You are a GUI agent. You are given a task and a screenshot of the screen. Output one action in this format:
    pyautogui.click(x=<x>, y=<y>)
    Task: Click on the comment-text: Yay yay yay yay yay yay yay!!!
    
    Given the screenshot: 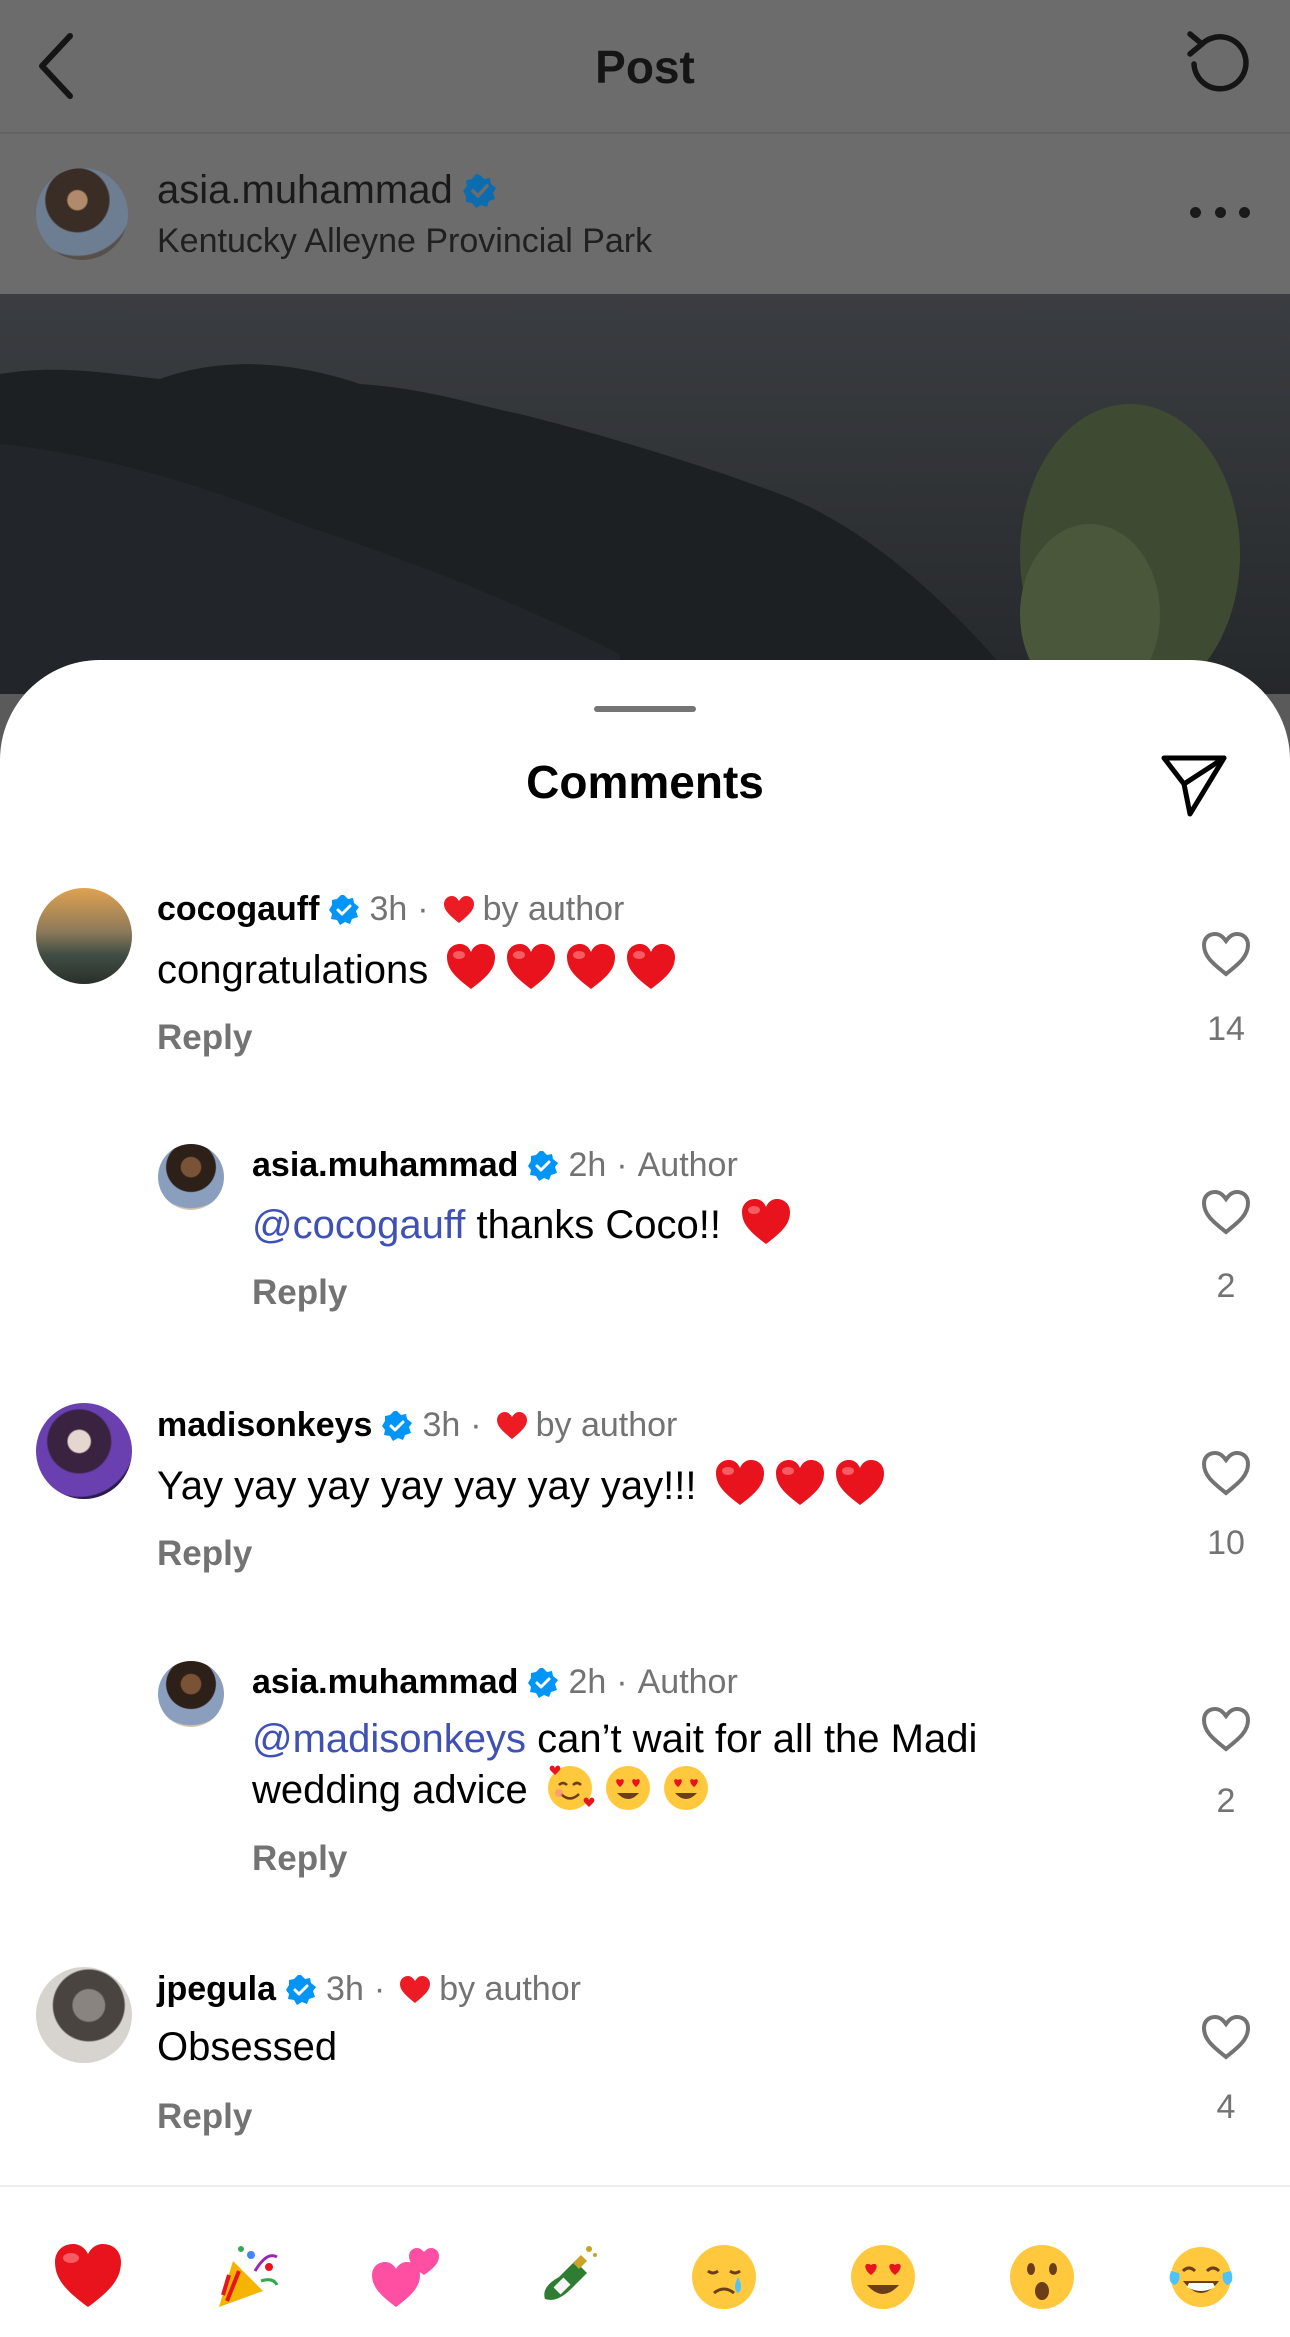 What is the action you would take?
    pyautogui.click(x=525, y=1484)
    